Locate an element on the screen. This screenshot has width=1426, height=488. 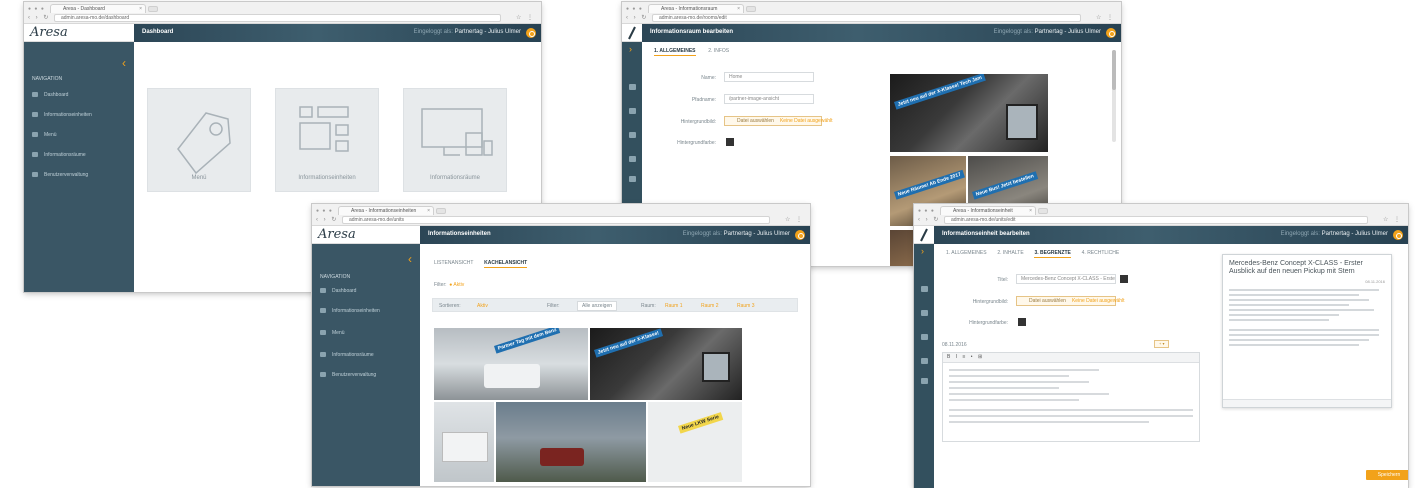
logo: Aresa is located at coordinates (49, 32).